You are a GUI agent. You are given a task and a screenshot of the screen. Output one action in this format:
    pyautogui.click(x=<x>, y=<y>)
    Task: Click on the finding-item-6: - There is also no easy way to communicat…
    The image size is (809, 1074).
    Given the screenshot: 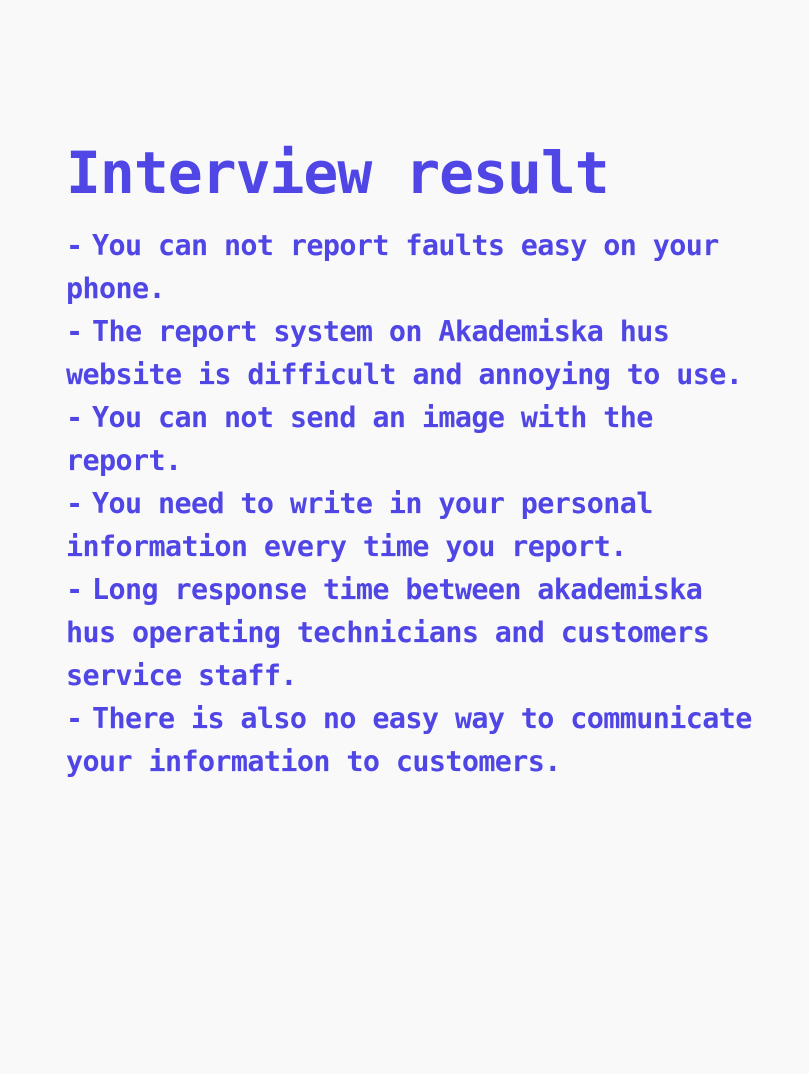 What is the action you would take?
    pyautogui.click(x=416, y=740)
    